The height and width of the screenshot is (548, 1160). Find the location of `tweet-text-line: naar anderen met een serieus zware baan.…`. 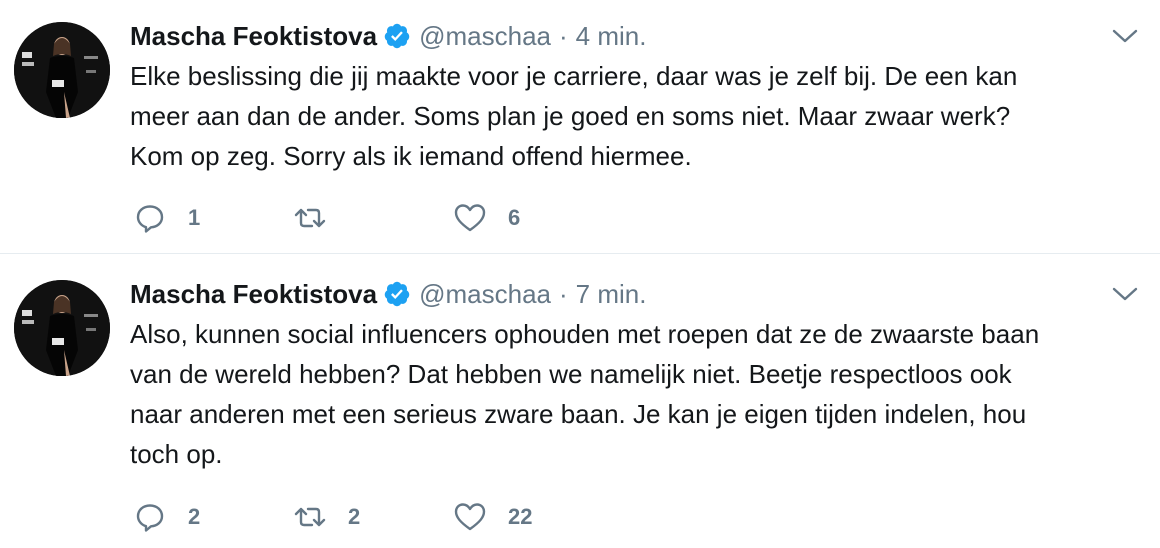

tweet-text-line: naar anderen met een serieus zware baan.… is located at coordinates (578, 414).